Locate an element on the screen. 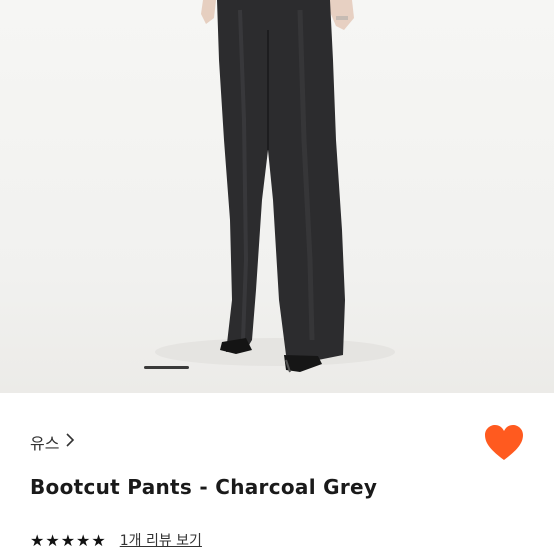 This screenshot has width=554, height=554. brand-link: 유스 is located at coordinates (52, 442).